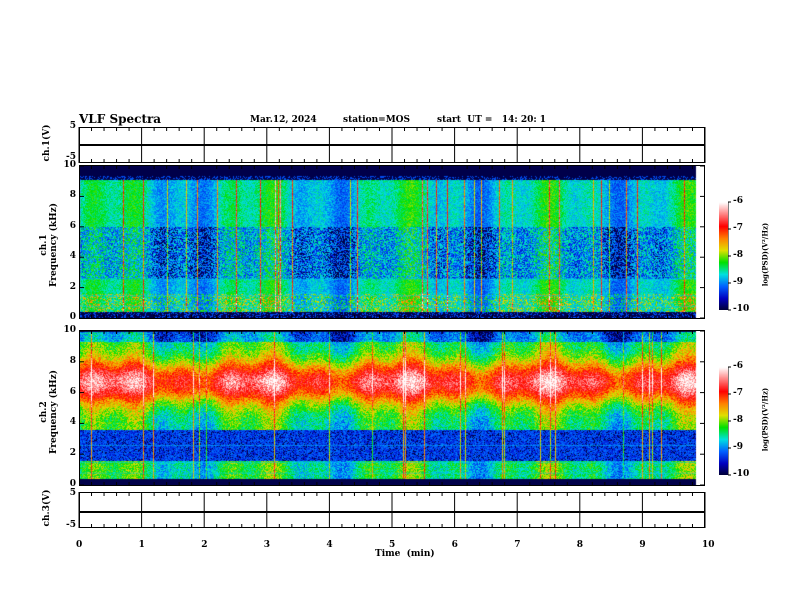 The height and width of the screenshot is (612, 792). Describe the element at coordinates (72, 256) in the screenshot. I see `spec1-ytick: 4` at that location.